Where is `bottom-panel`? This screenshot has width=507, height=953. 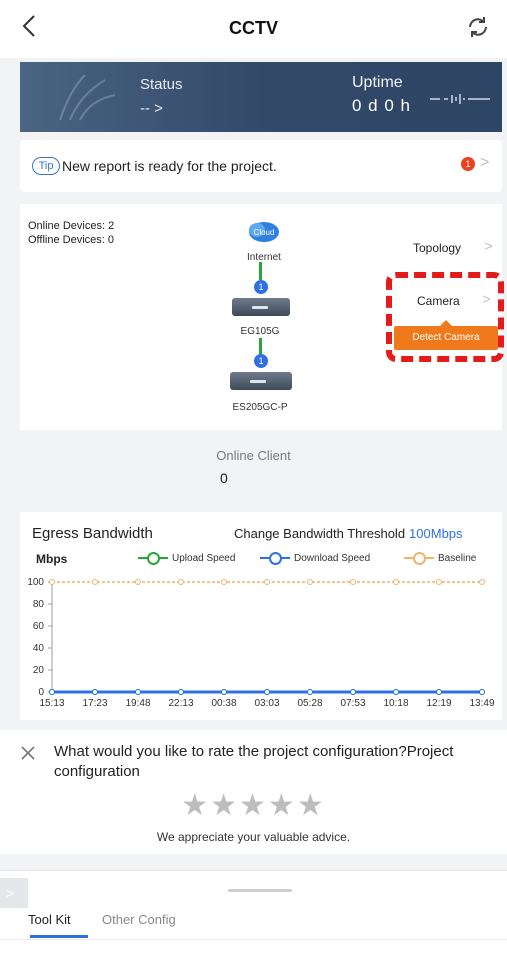
bottom-panel is located at coordinates (253, 911).